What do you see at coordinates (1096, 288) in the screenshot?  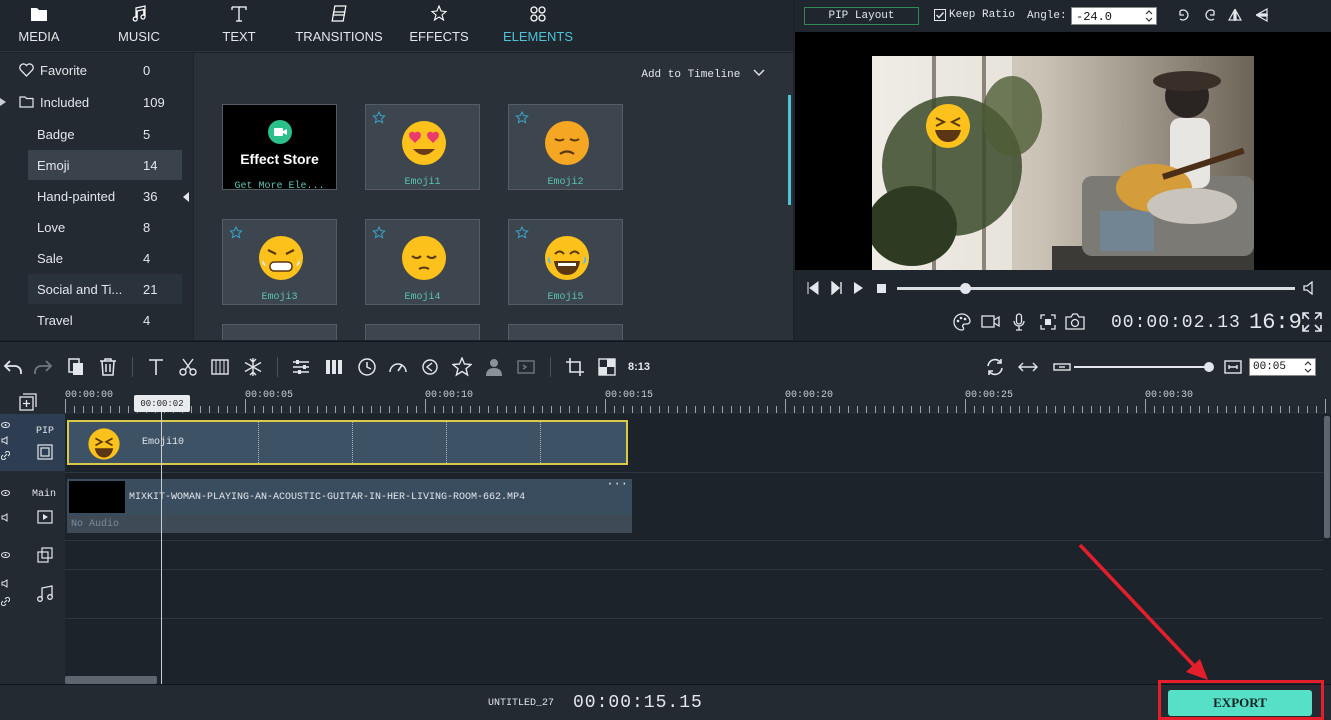 I see `playback-progress-track` at bounding box center [1096, 288].